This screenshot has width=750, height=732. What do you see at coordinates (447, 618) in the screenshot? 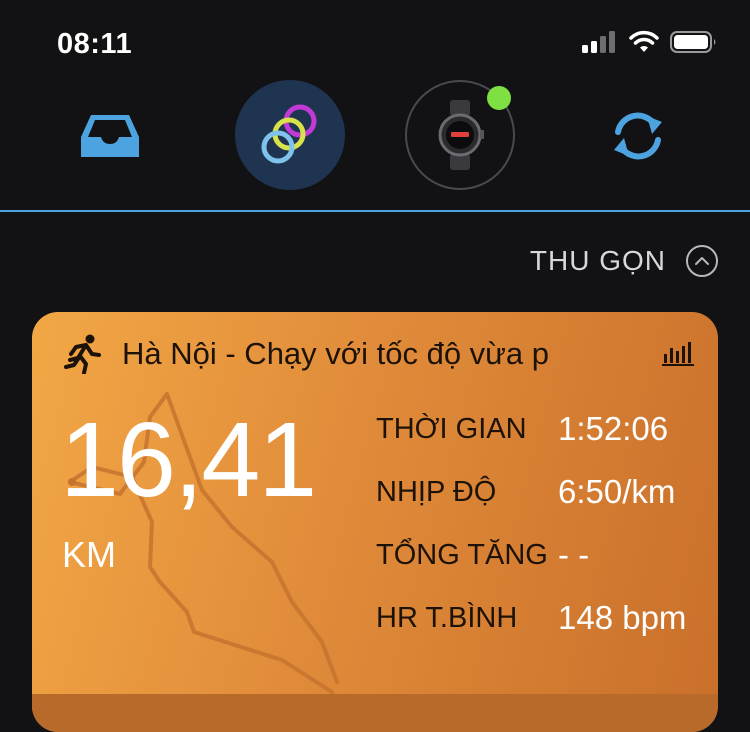
I see `metric-label-heart-rate: HR T.BÌNH` at bounding box center [447, 618].